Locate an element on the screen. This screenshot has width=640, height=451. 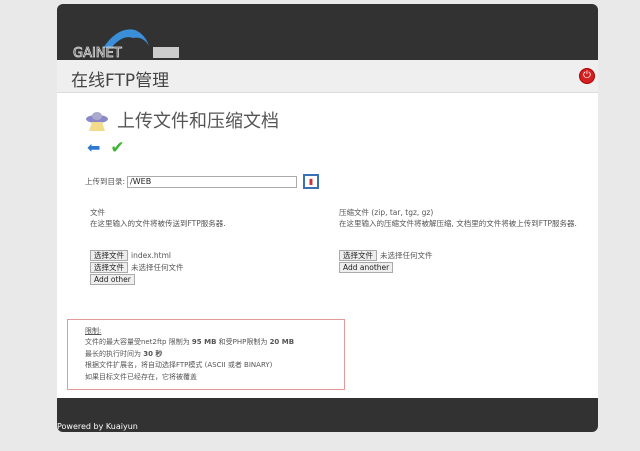
add-another-button: Add another is located at coordinates (366, 267).